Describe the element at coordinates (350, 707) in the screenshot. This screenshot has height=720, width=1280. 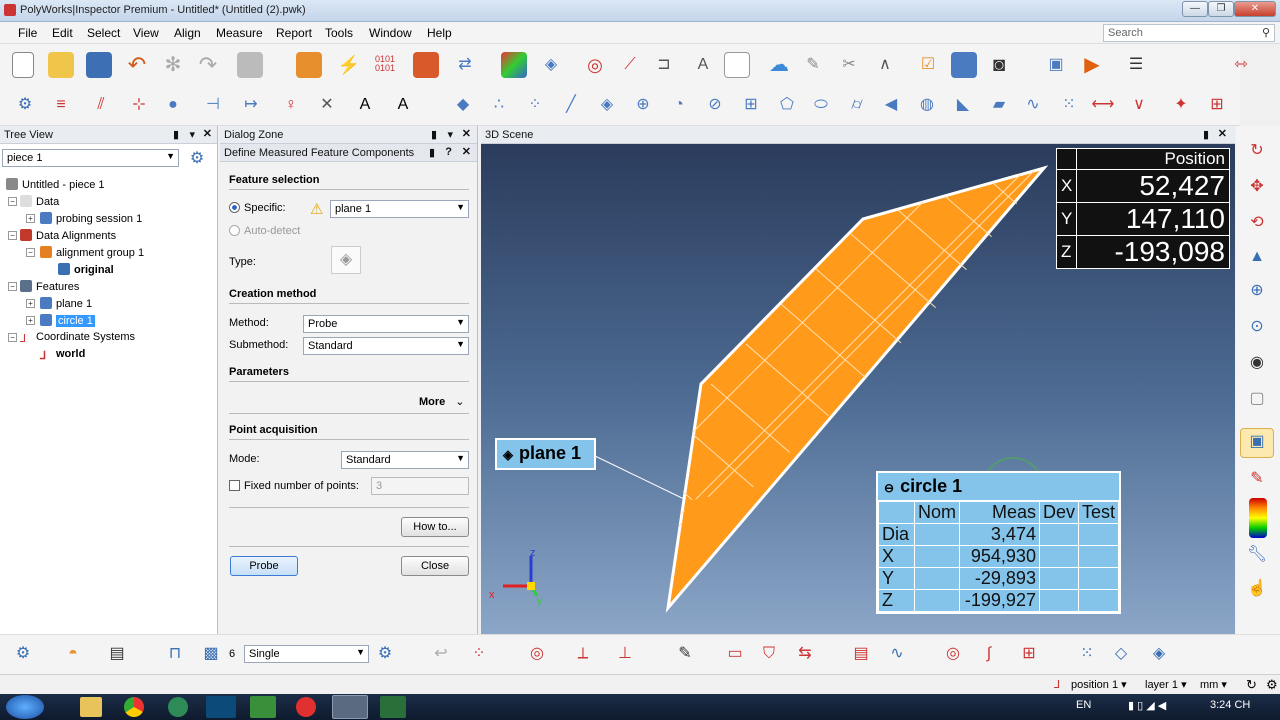
I see `polyworks-taskbar-icon` at that location.